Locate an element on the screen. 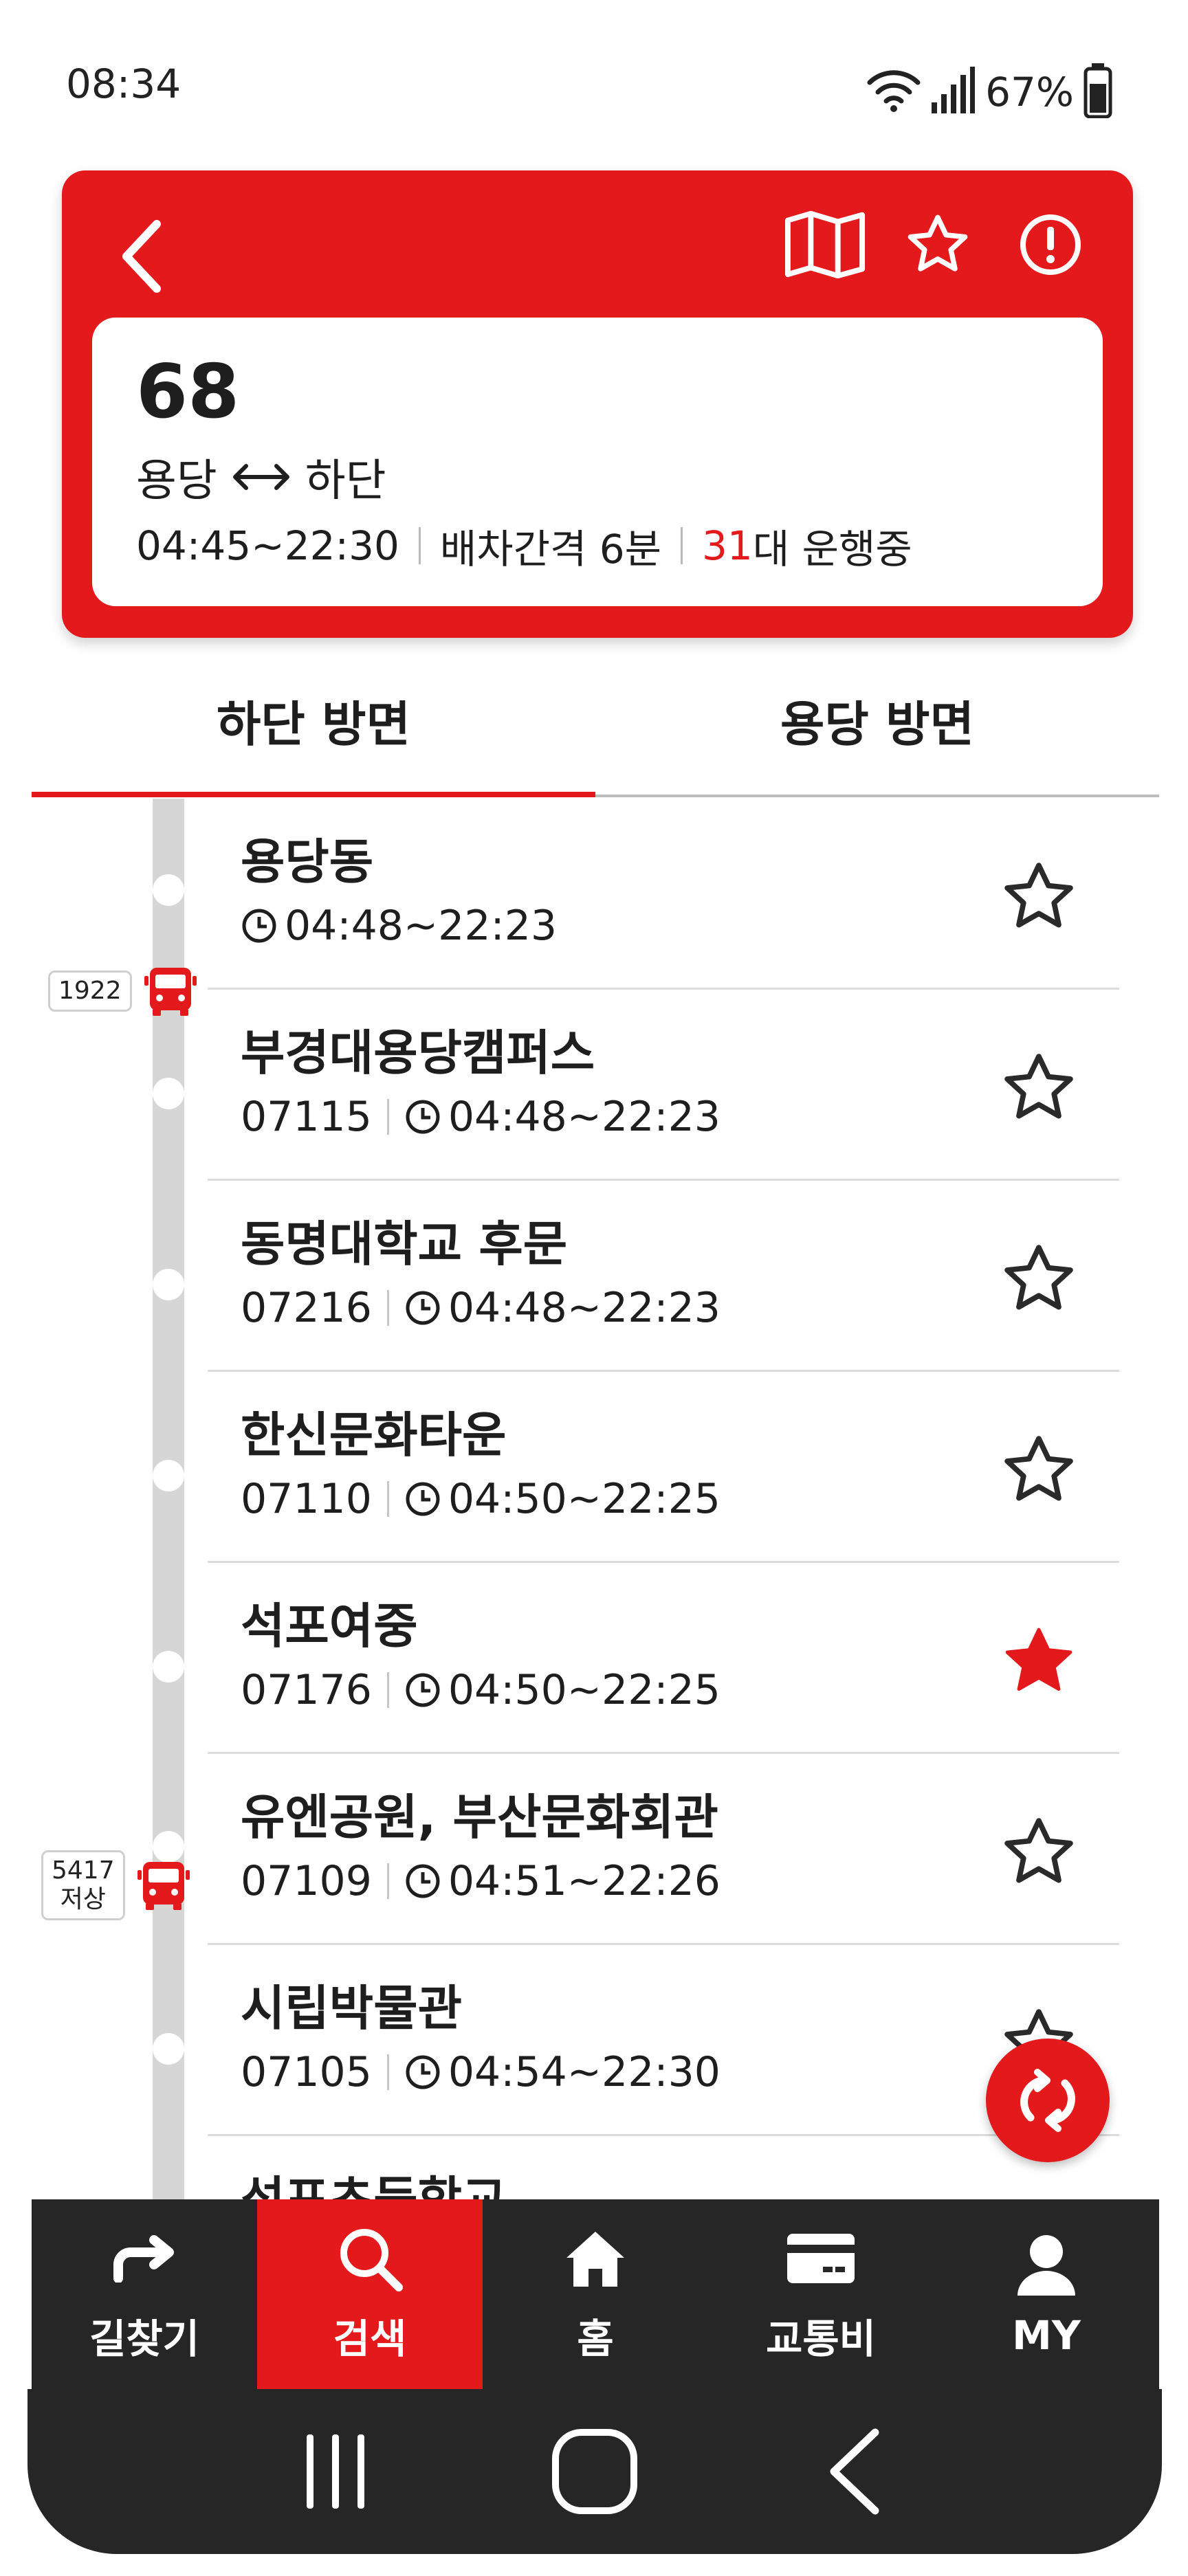 The height and width of the screenshot is (2576, 1188). running-count: 31 is located at coordinates (727, 545).